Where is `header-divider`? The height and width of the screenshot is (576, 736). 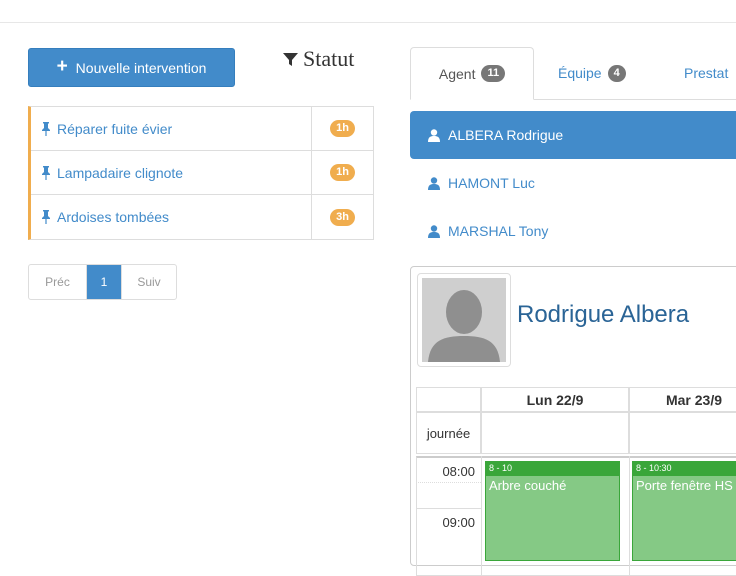
header-divider is located at coordinates (368, 22).